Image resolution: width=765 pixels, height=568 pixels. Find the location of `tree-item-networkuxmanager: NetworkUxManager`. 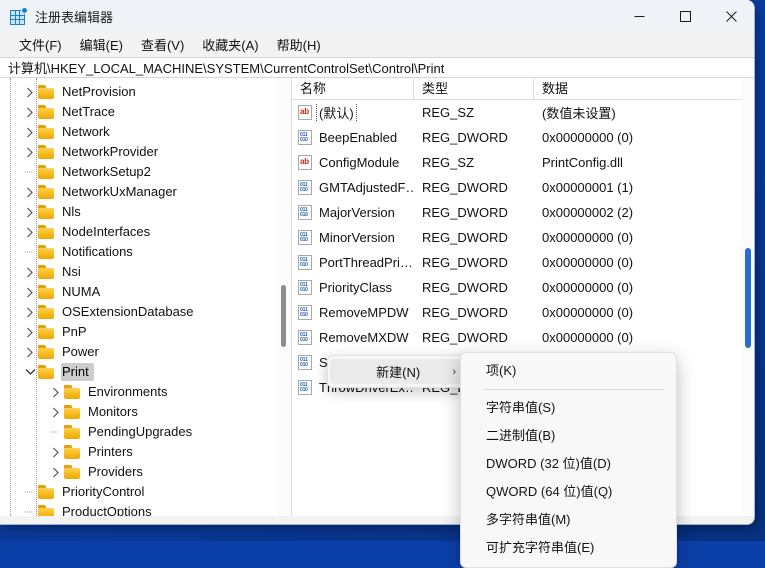

tree-item-networkuxmanager: NetworkUxManager is located at coordinates (145, 192).